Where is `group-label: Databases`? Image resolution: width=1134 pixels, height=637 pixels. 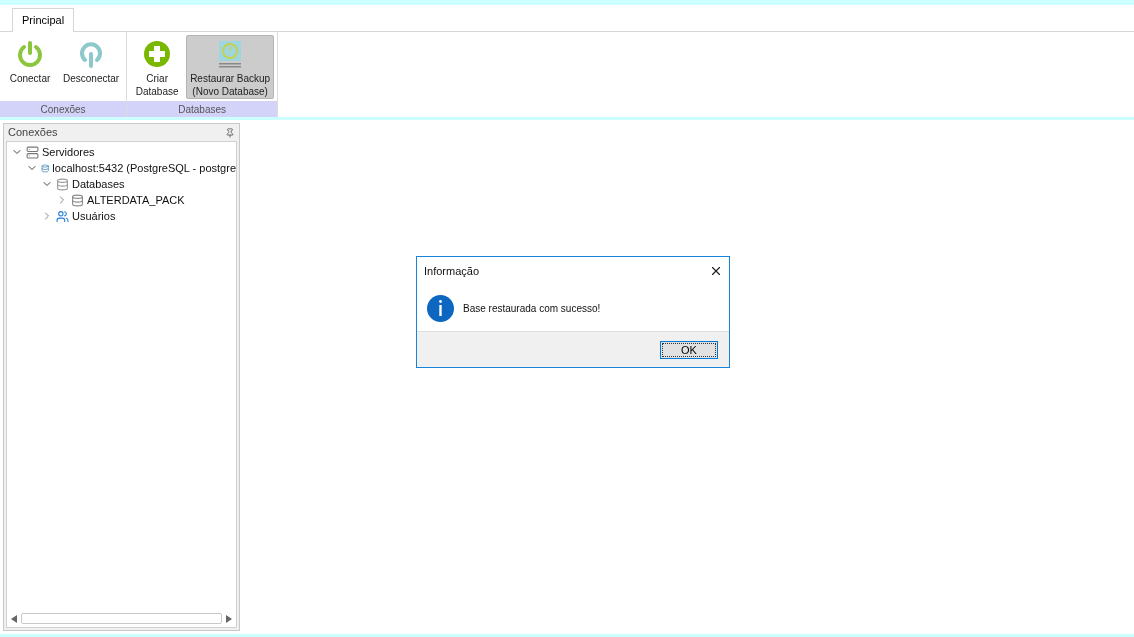
group-label: Databases is located at coordinates (202, 109).